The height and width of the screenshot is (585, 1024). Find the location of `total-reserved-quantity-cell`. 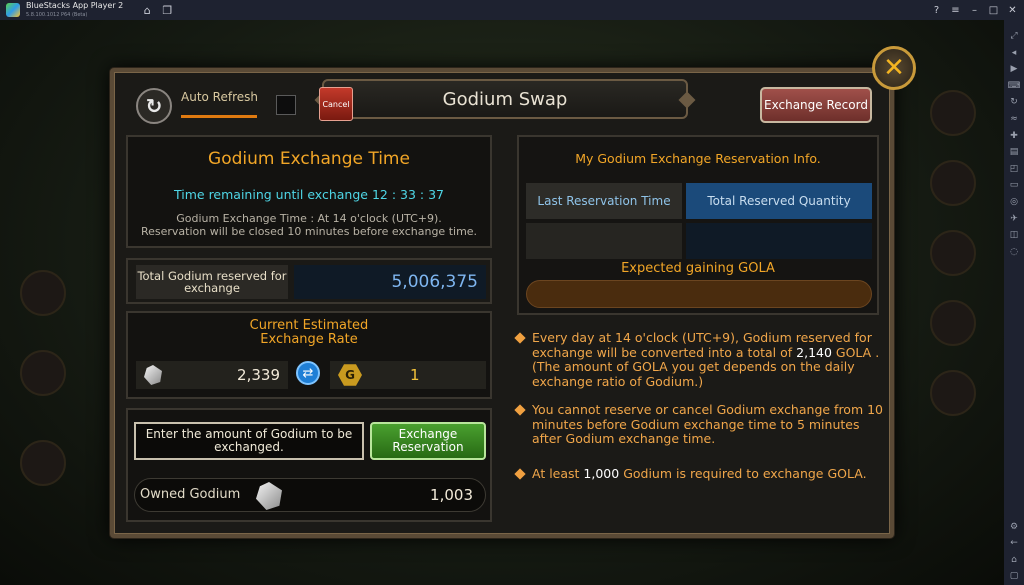

total-reserved-quantity-cell is located at coordinates (779, 241).